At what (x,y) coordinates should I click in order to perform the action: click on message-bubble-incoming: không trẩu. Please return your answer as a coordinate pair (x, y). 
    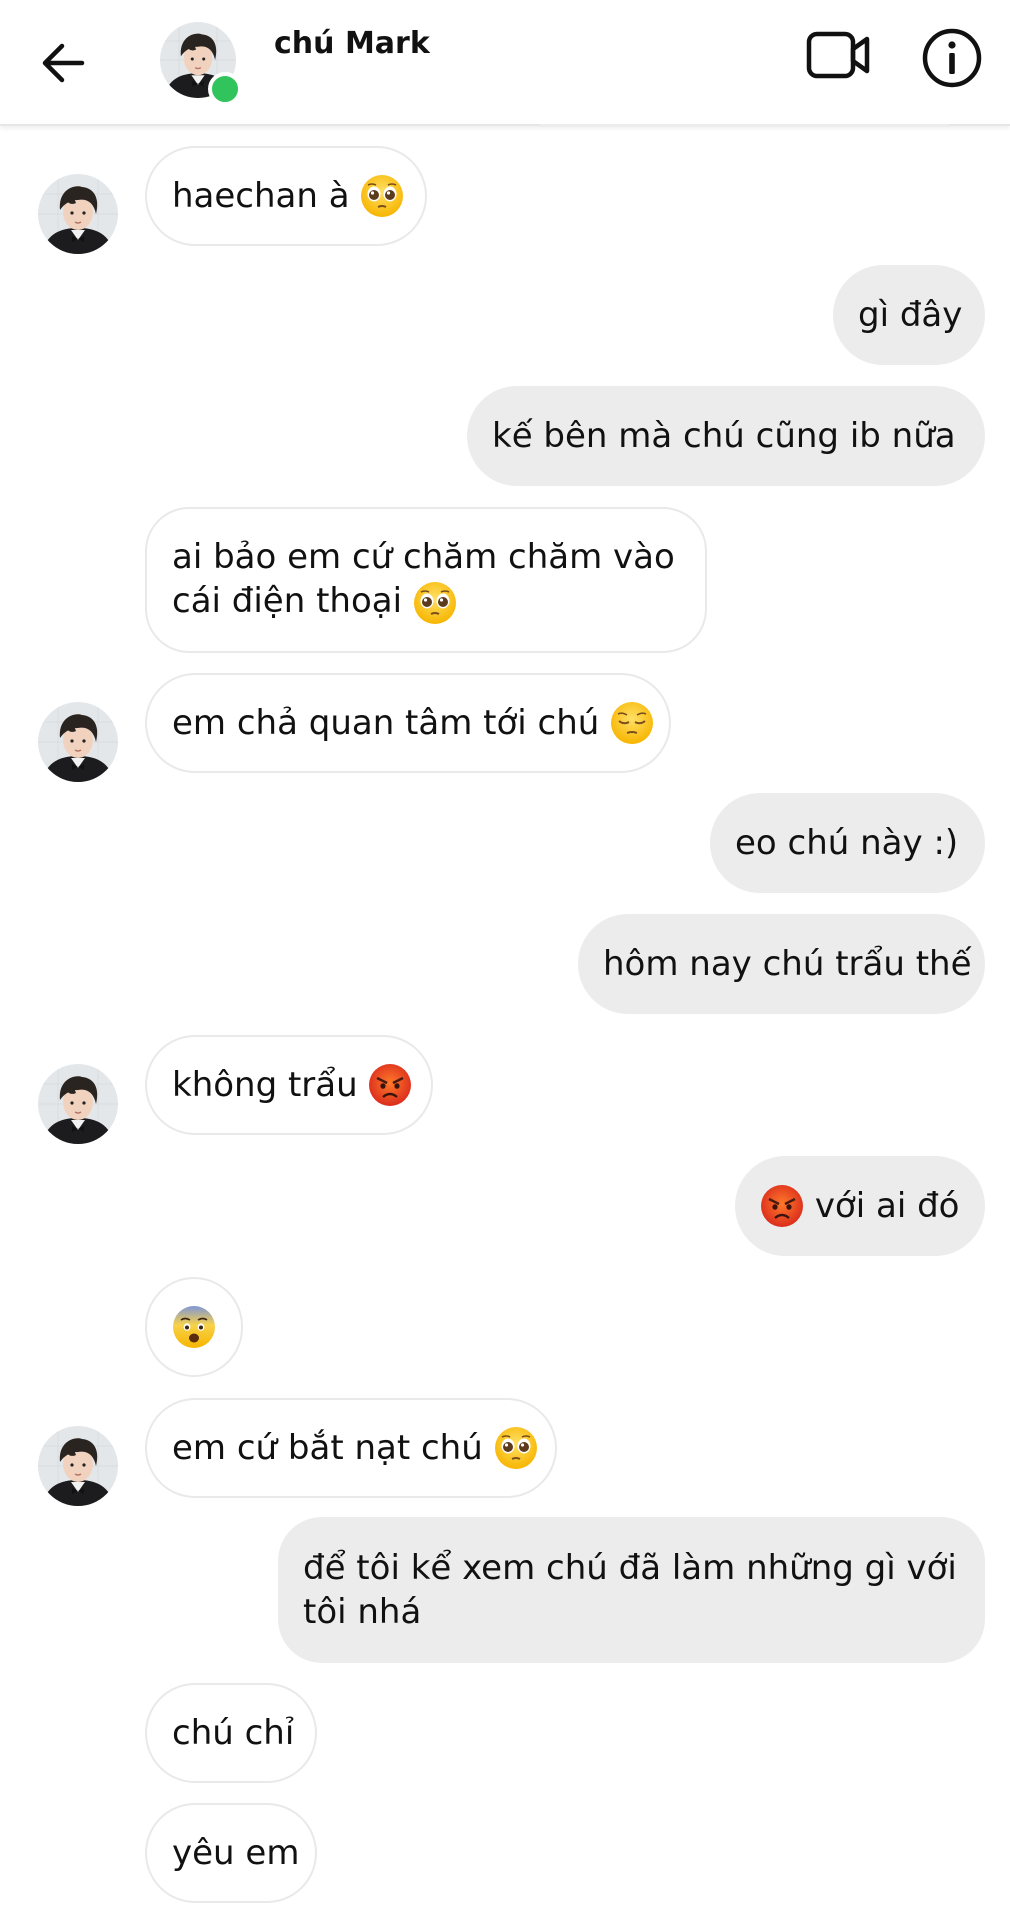
    Looking at the image, I should click on (289, 1085).